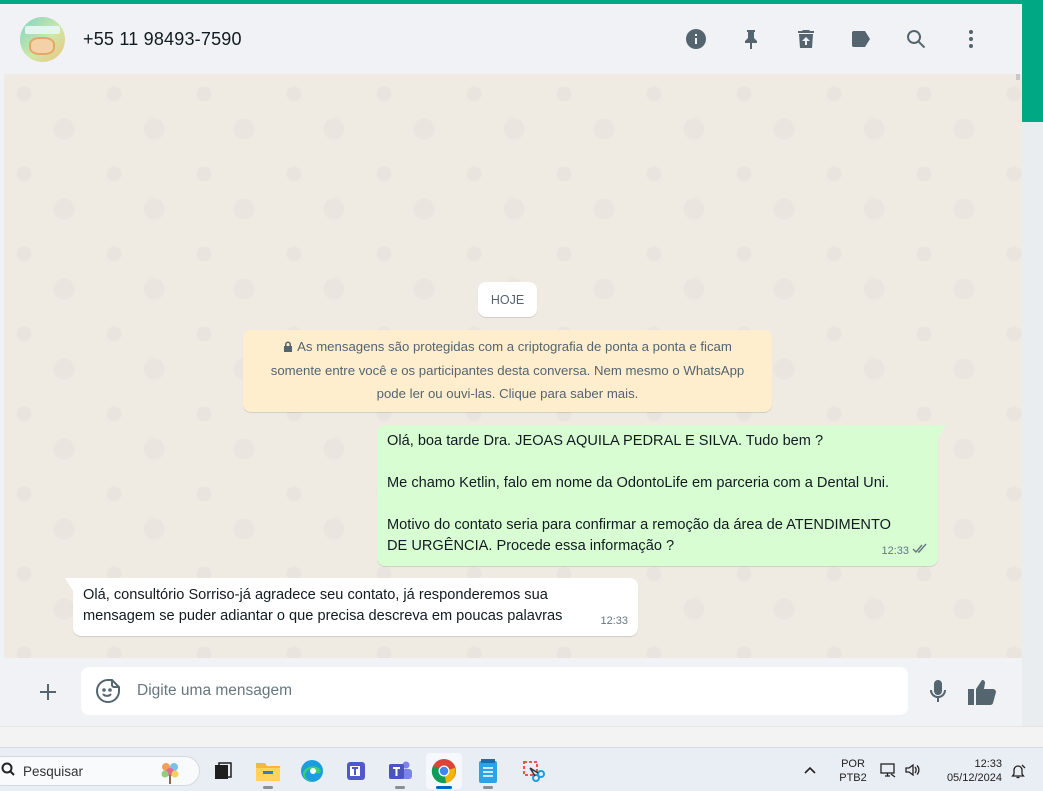 Image resolution: width=1043 pixels, height=791 pixels. Describe the element at coordinates (100, 771) in the screenshot. I see `taskbar-search: Pesquisar` at that location.